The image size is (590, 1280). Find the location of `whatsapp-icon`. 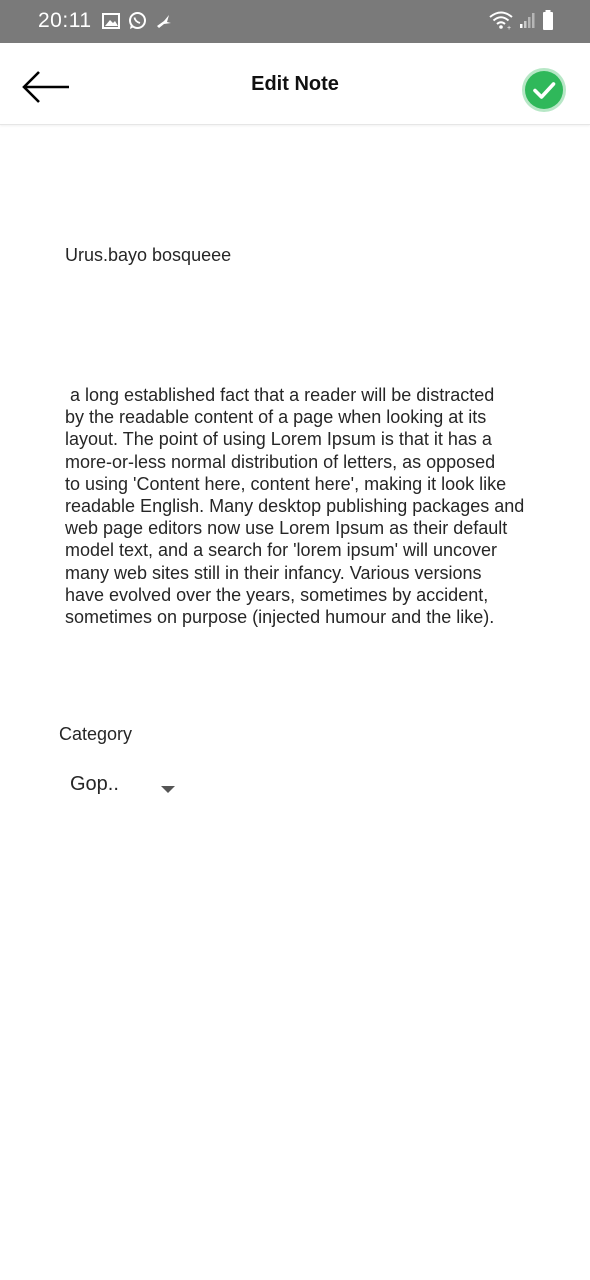

whatsapp-icon is located at coordinates (137, 23).